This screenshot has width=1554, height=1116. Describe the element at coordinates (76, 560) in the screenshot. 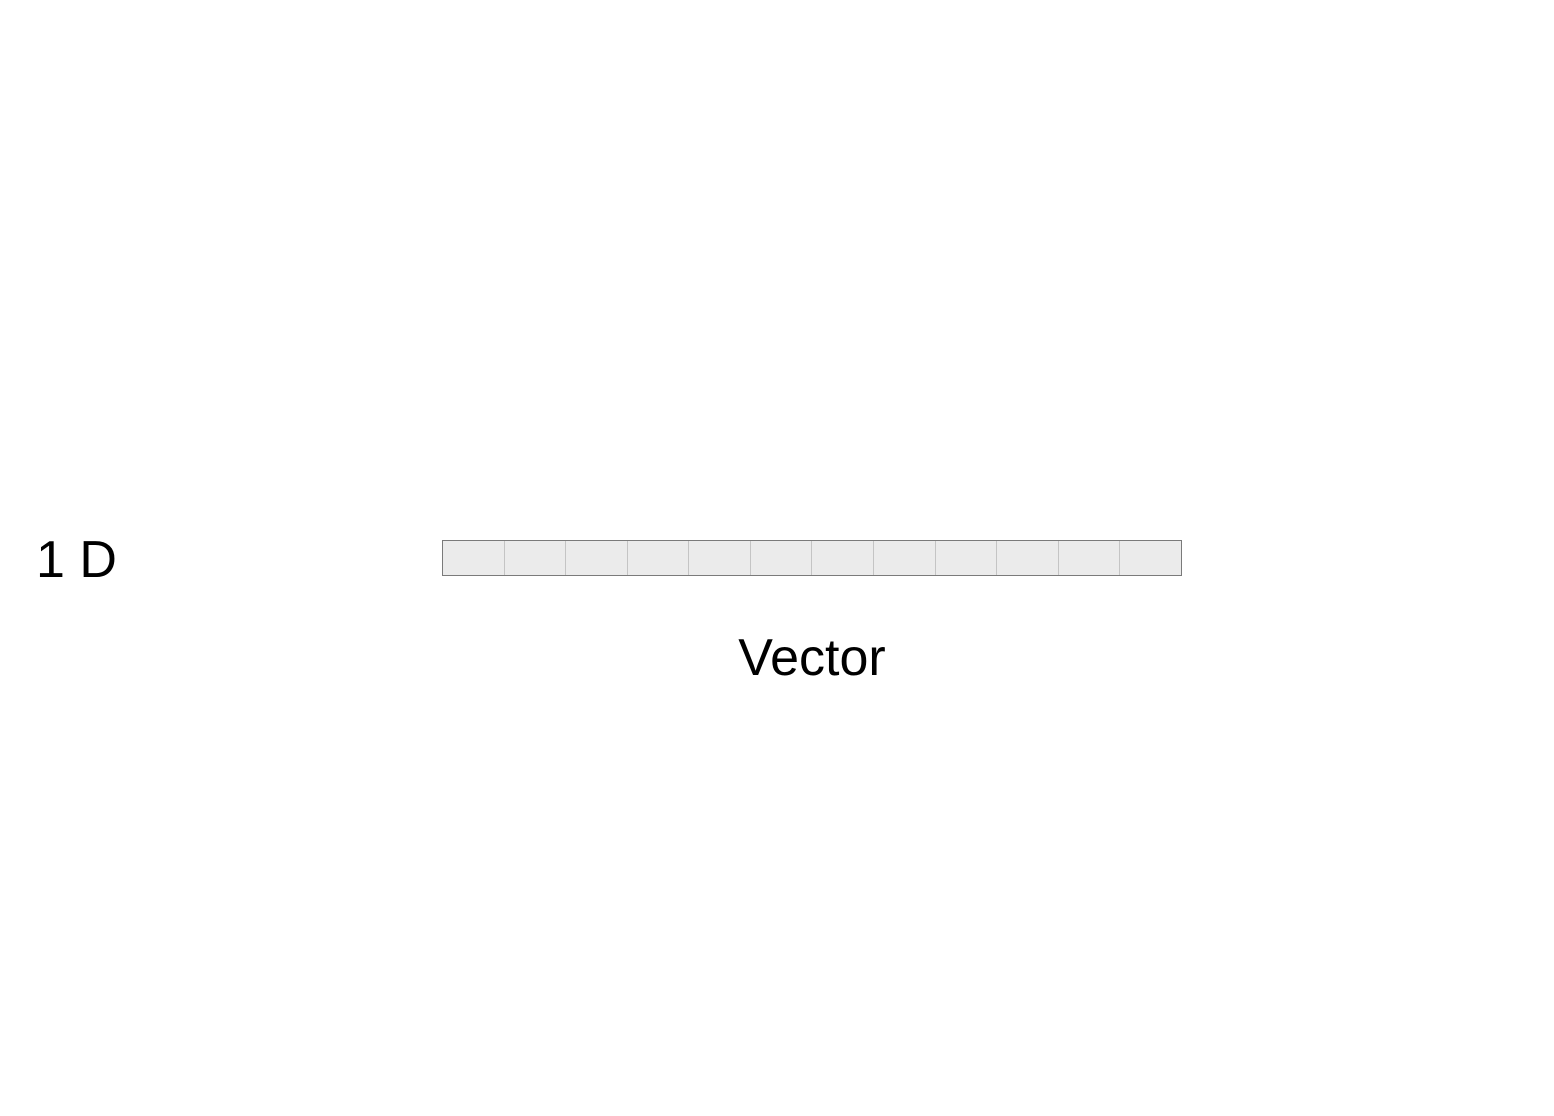

I see `dimension-label: 1 D` at that location.